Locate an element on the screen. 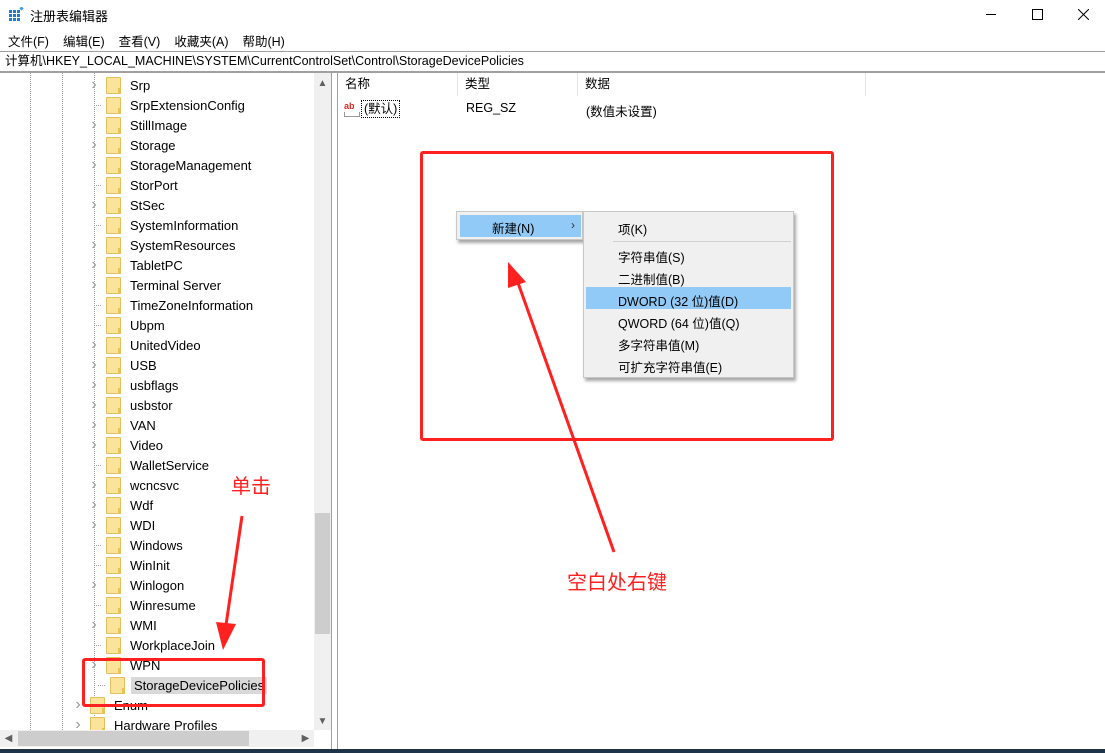  tree-item-label: WorkplaceJoin is located at coordinates (173, 645).